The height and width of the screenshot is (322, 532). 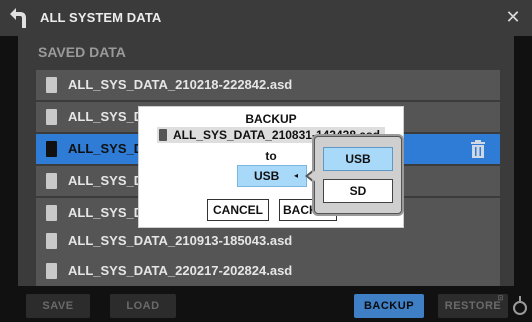 What do you see at coordinates (358, 191) in the screenshot?
I see `option-sd: SD` at bounding box center [358, 191].